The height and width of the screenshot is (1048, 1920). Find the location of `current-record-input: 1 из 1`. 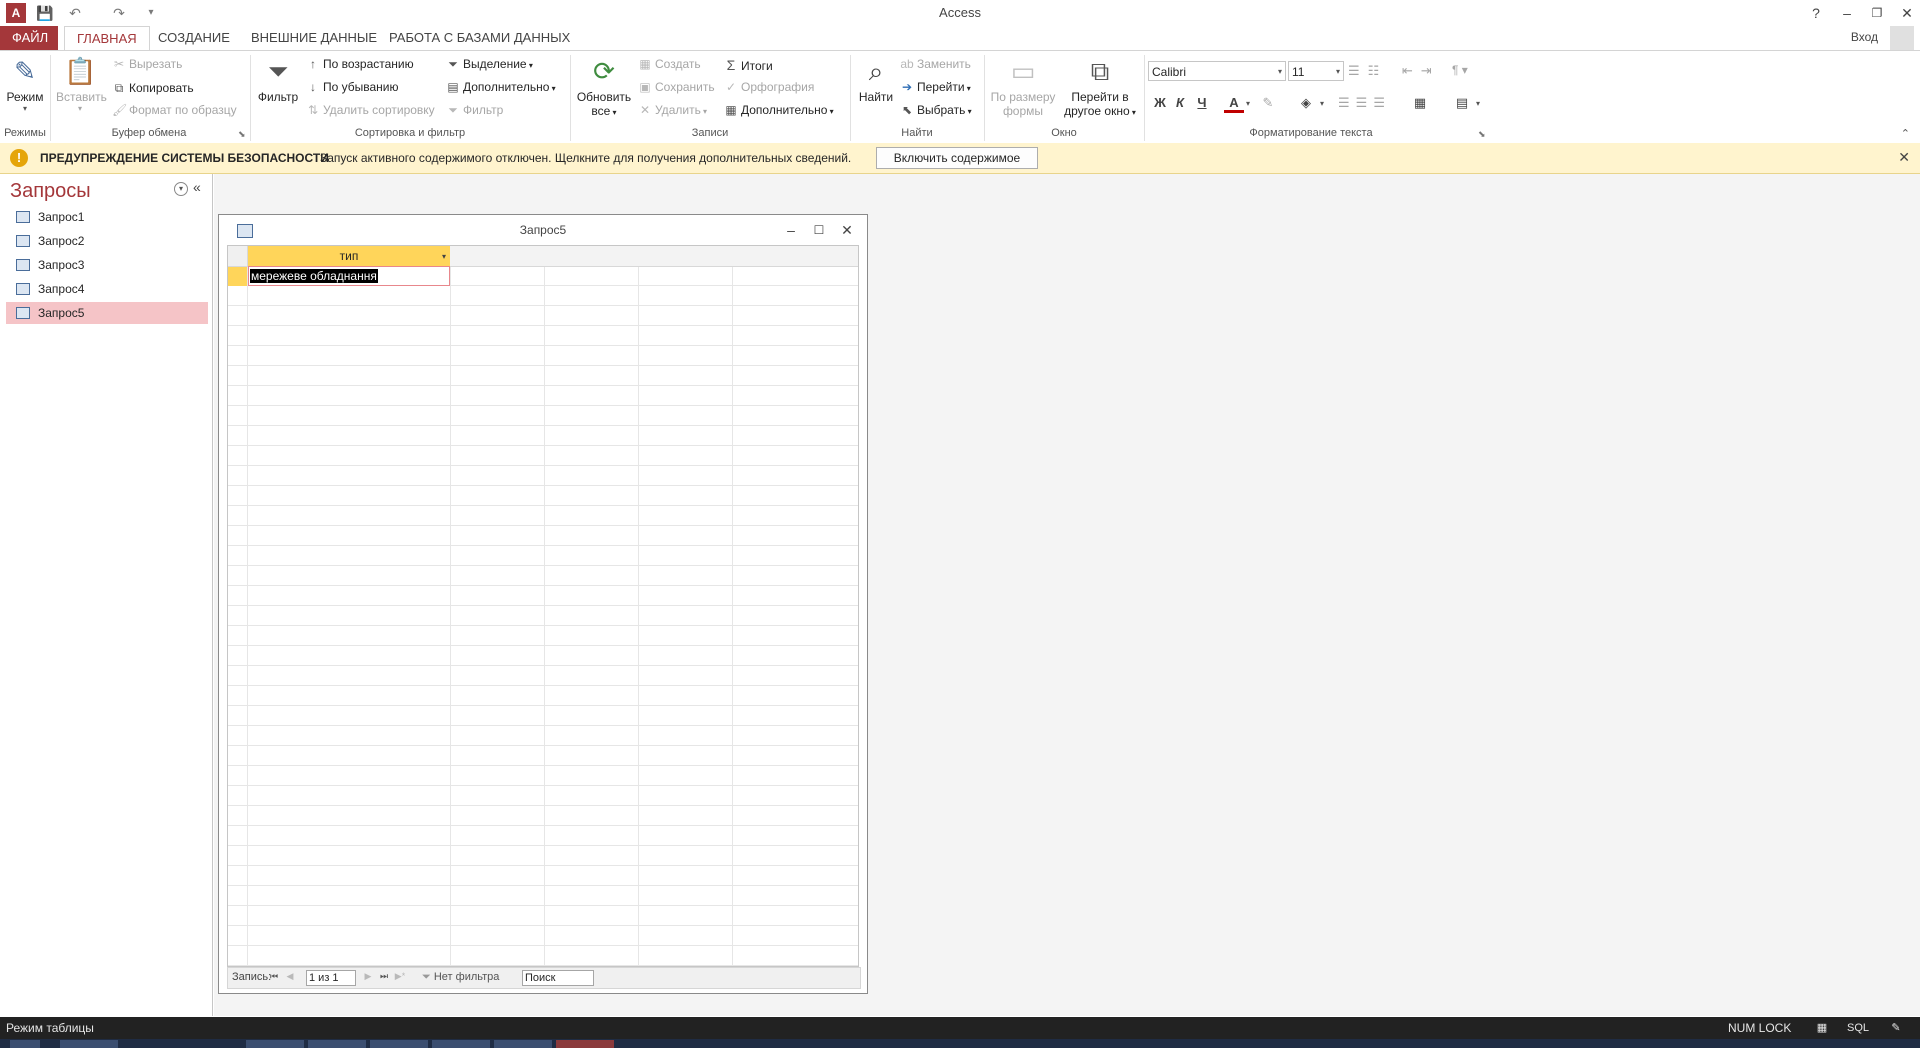

current-record-input: 1 из 1 is located at coordinates (331, 978).